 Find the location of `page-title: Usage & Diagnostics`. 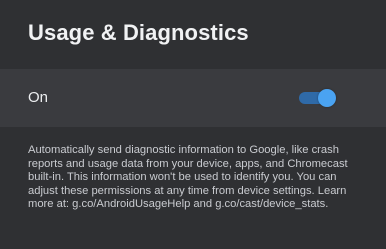

page-title: Usage & Diagnostics is located at coordinates (138, 32).